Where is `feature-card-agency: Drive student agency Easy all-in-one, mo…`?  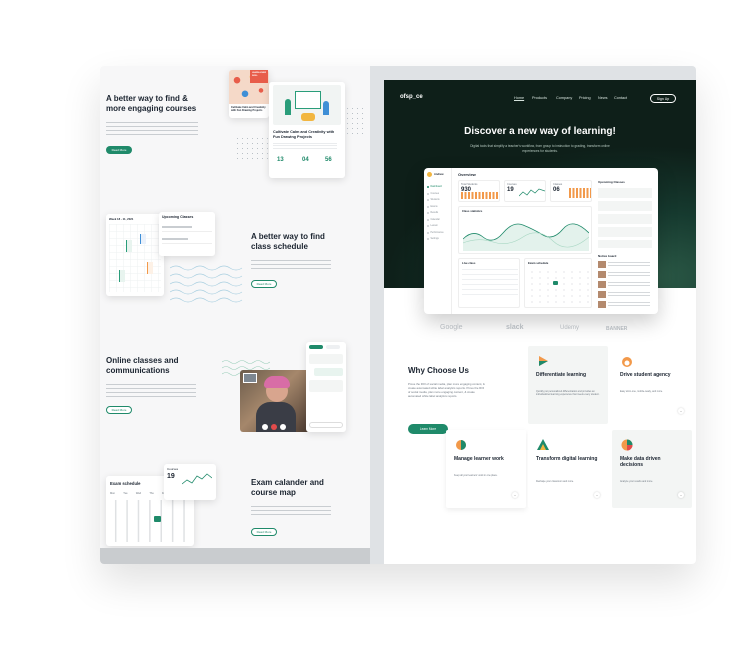 feature-card-agency: Drive student agency Easy all-in-one, mo… is located at coordinates (652, 385).